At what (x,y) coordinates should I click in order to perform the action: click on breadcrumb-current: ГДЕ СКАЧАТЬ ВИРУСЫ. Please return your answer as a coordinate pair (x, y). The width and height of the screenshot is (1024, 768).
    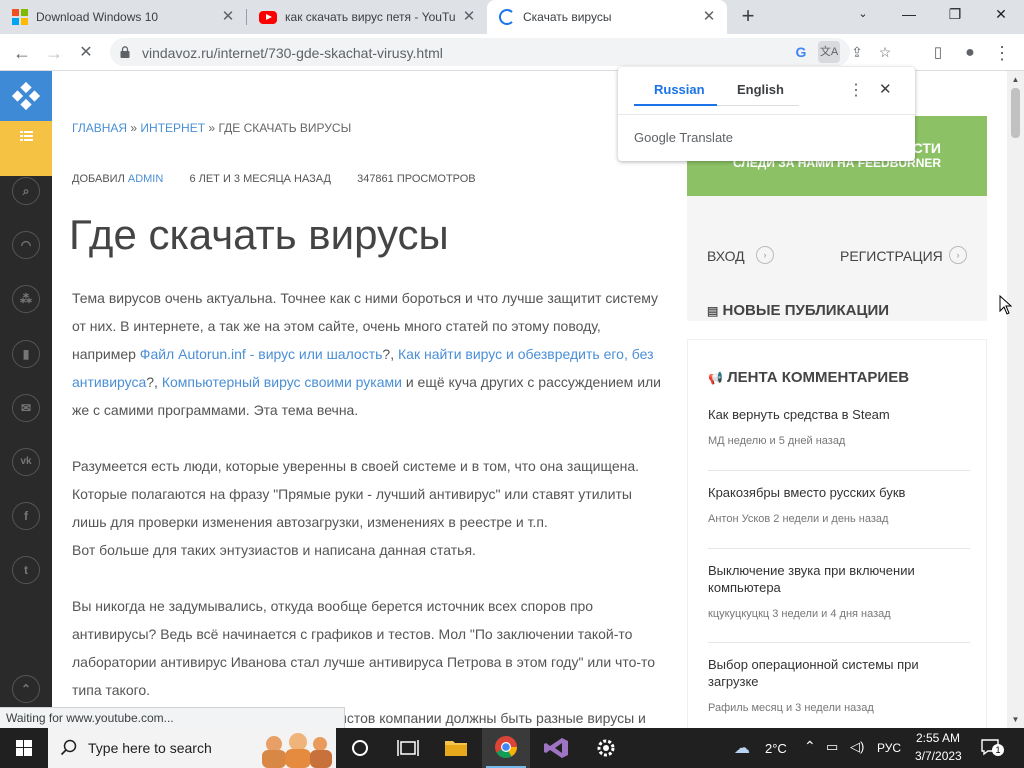
    Looking at the image, I should click on (285, 128).